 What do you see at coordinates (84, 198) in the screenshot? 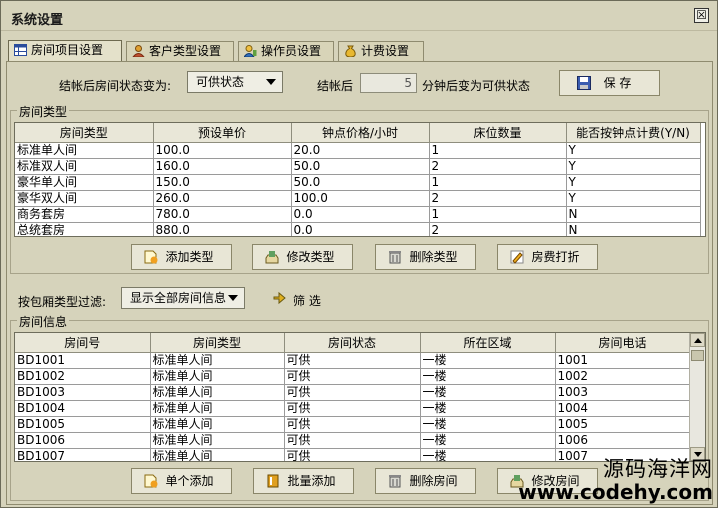
I see `cell: 豪华双人间` at bounding box center [84, 198].